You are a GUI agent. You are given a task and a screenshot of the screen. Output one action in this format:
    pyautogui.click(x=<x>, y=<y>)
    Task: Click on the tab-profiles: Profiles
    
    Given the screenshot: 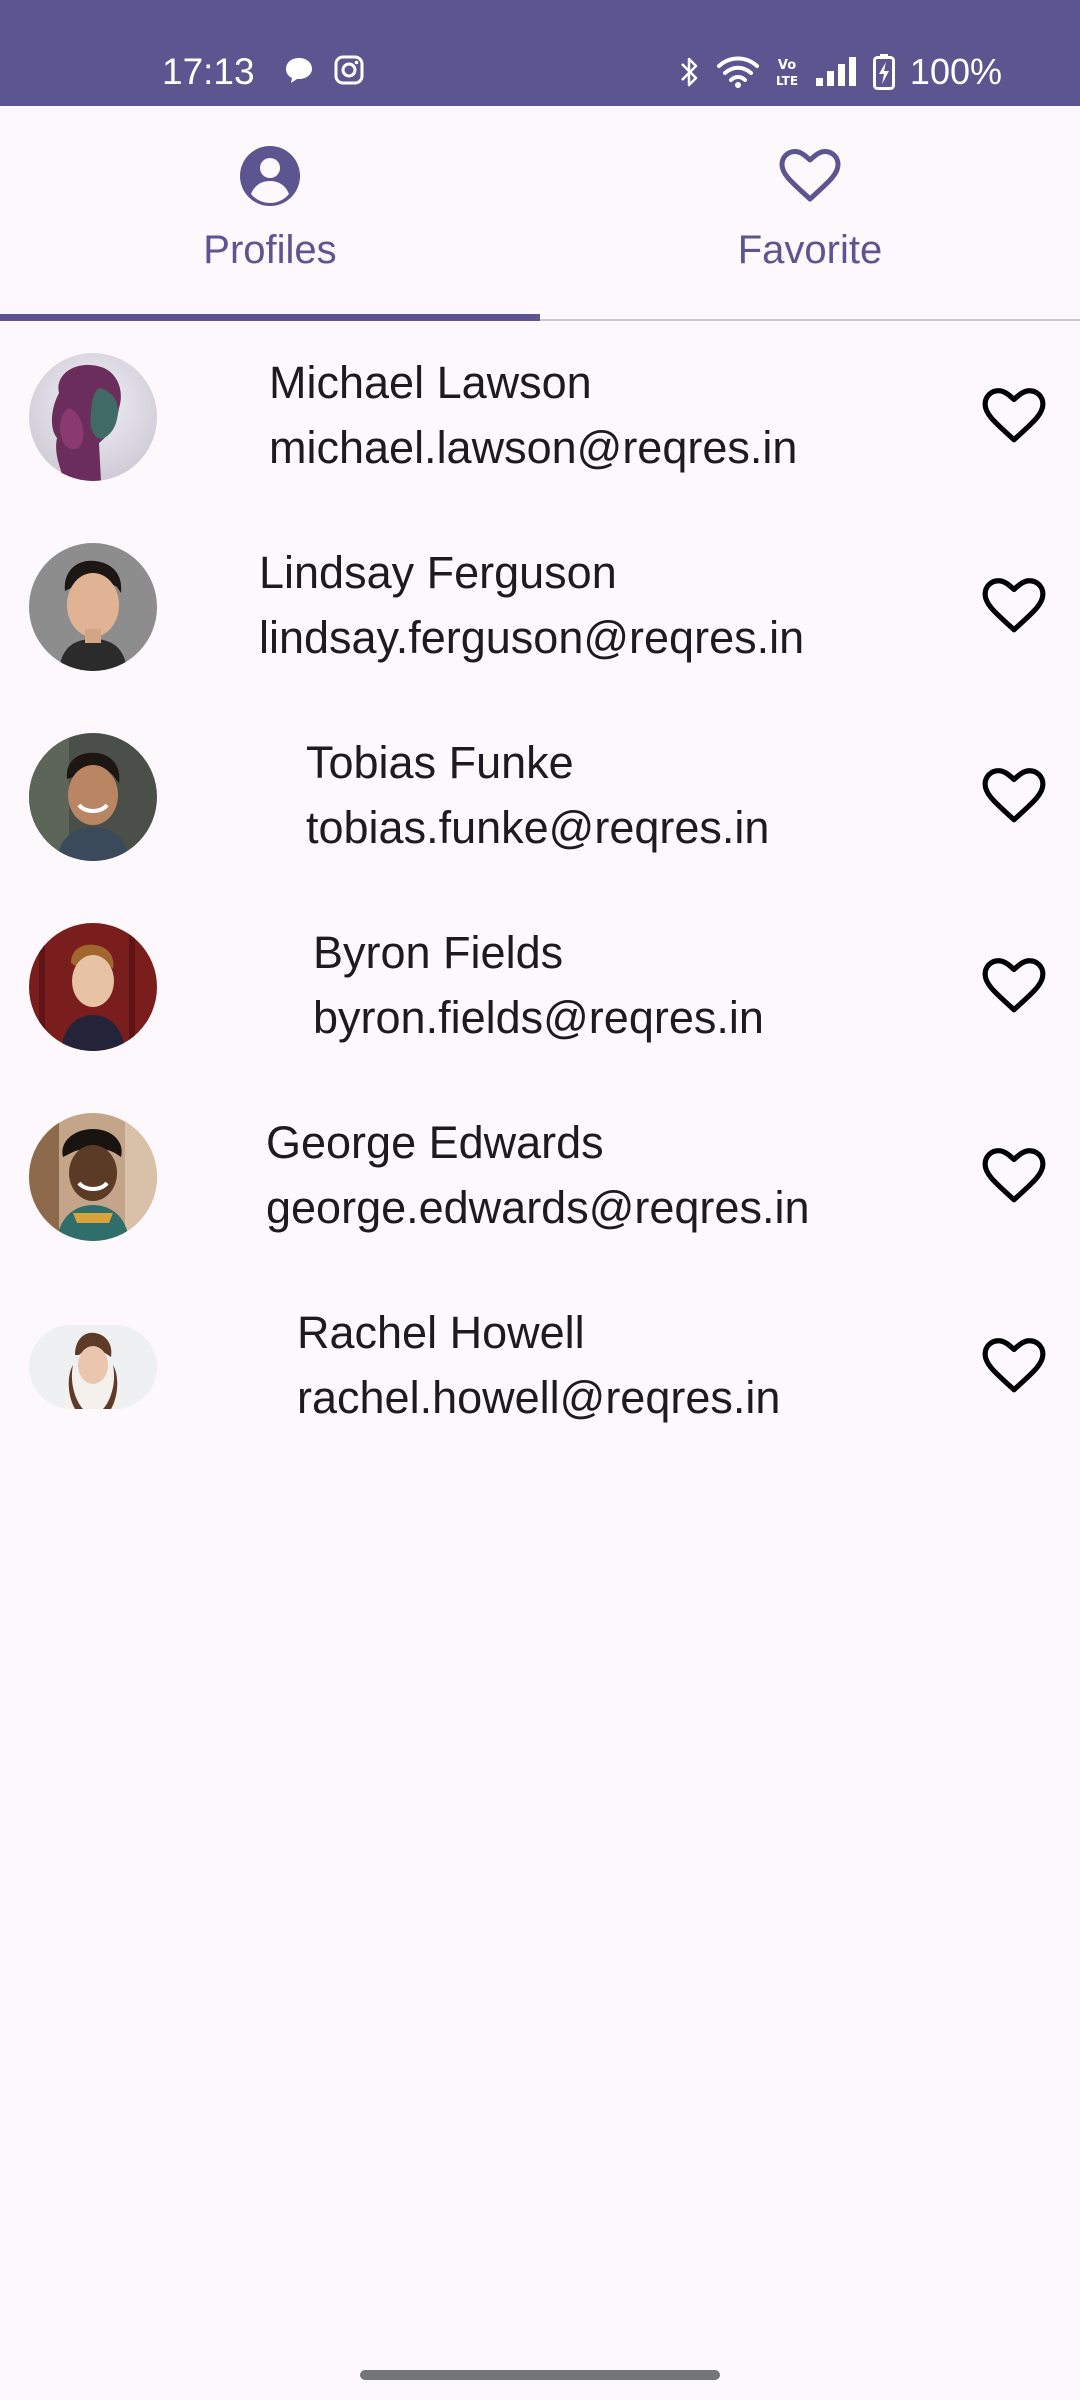 What is the action you would take?
    pyautogui.click(x=270, y=213)
    